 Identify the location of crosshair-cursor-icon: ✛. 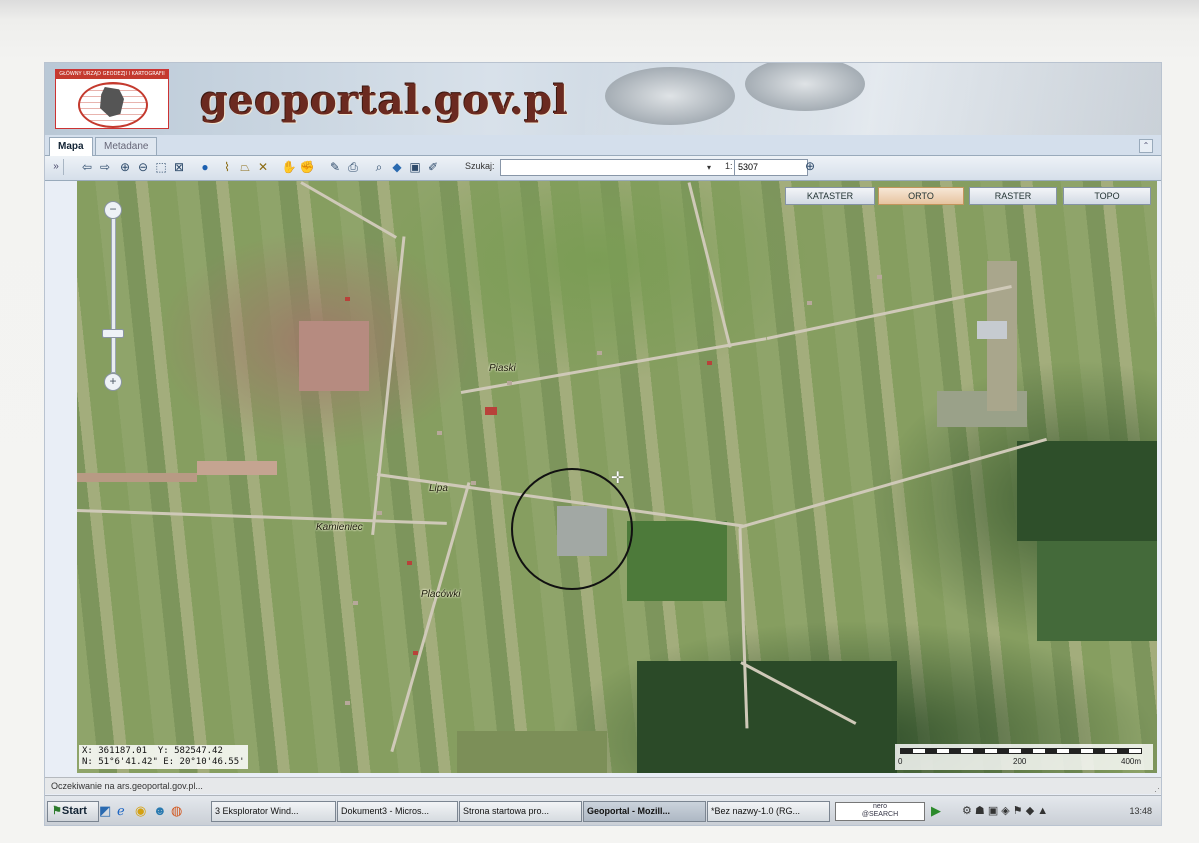
(618, 478).